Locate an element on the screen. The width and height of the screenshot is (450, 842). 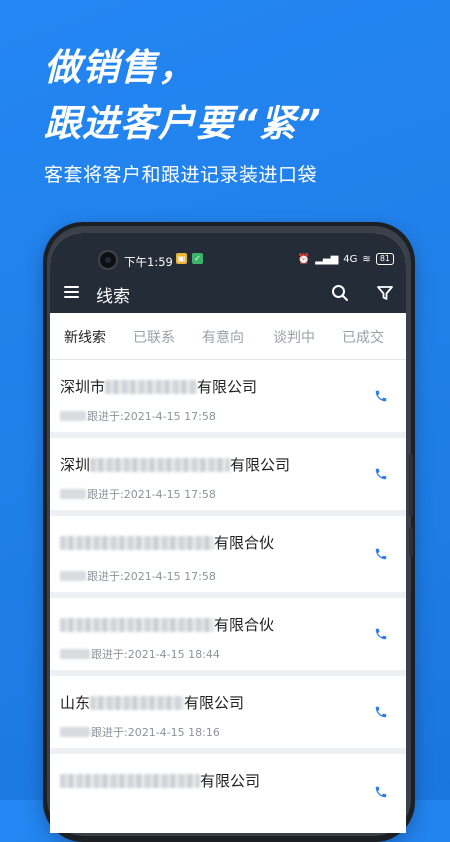
list-item: 山东 有限公司 跟进于: 2021-4-15 18:16 is located at coordinates (228, 712).